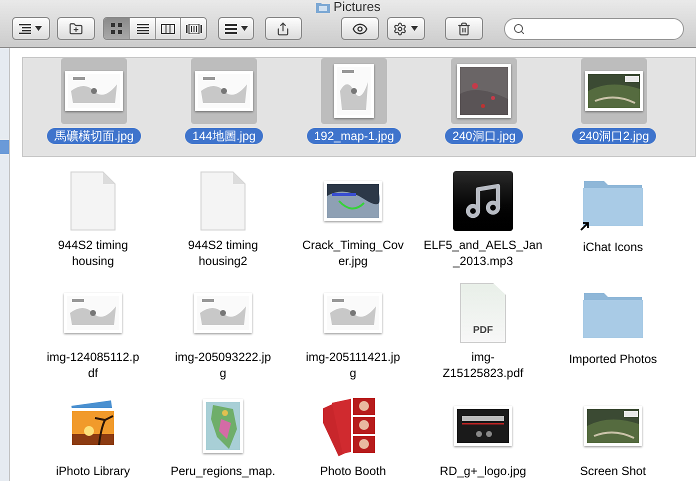 The image size is (696, 481). What do you see at coordinates (223, 471) in the screenshot?
I see `file-name: Peru_regions_map.` at bounding box center [223, 471].